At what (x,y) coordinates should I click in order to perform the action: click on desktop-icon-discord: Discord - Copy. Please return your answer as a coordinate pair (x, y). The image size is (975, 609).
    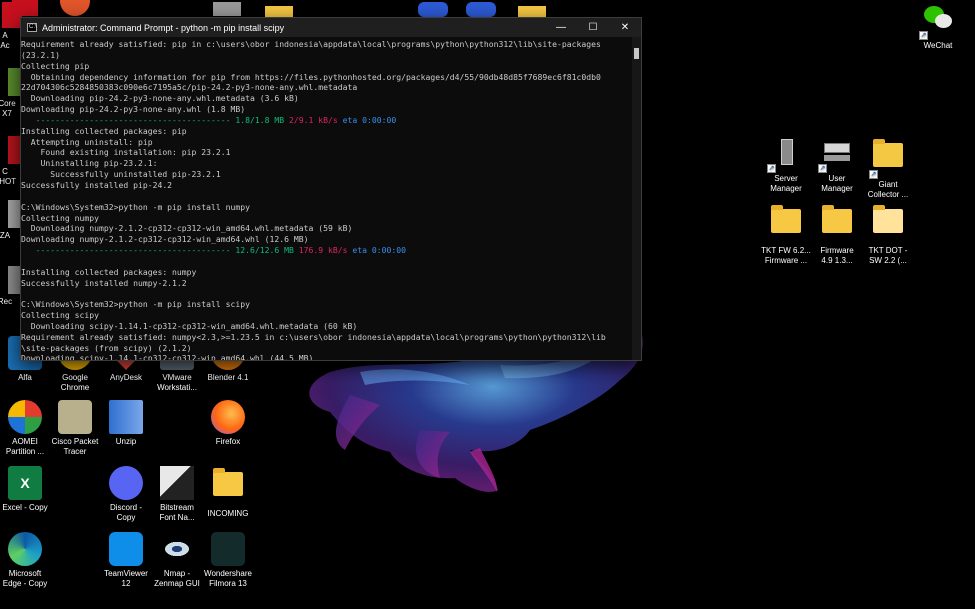
    Looking at the image, I should click on (126, 494).